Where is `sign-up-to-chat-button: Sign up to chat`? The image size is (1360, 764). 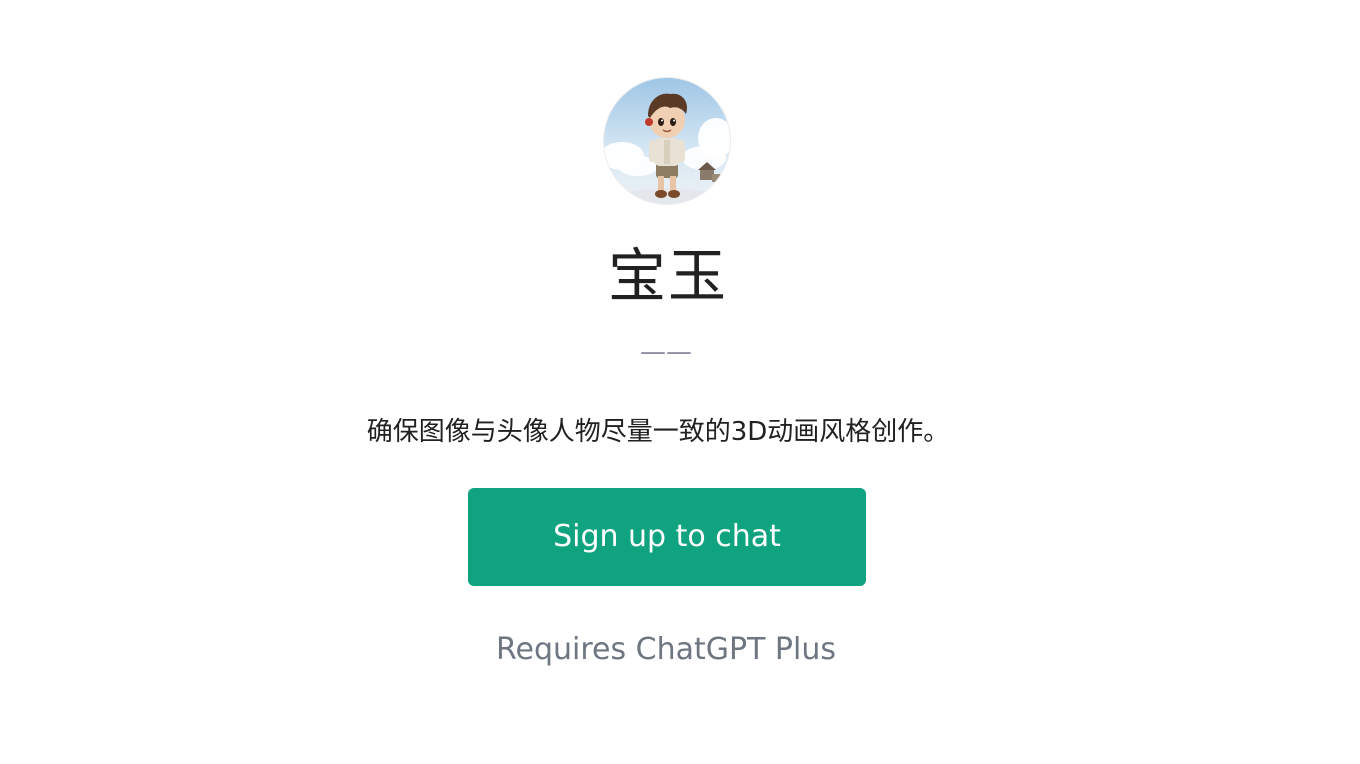
sign-up-to-chat-button: Sign up to chat is located at coordinates (667, 537).